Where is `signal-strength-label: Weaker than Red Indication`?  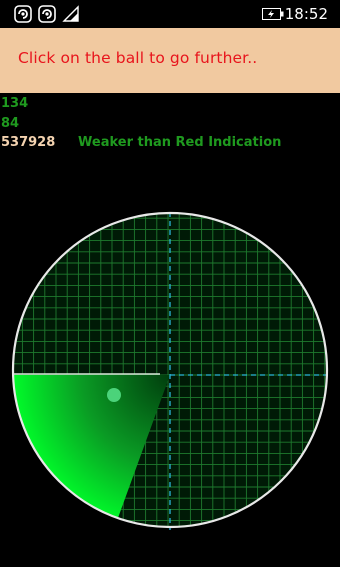 signal-strength-label: Weaker than Red Indication is located at coordinates (180, 142).